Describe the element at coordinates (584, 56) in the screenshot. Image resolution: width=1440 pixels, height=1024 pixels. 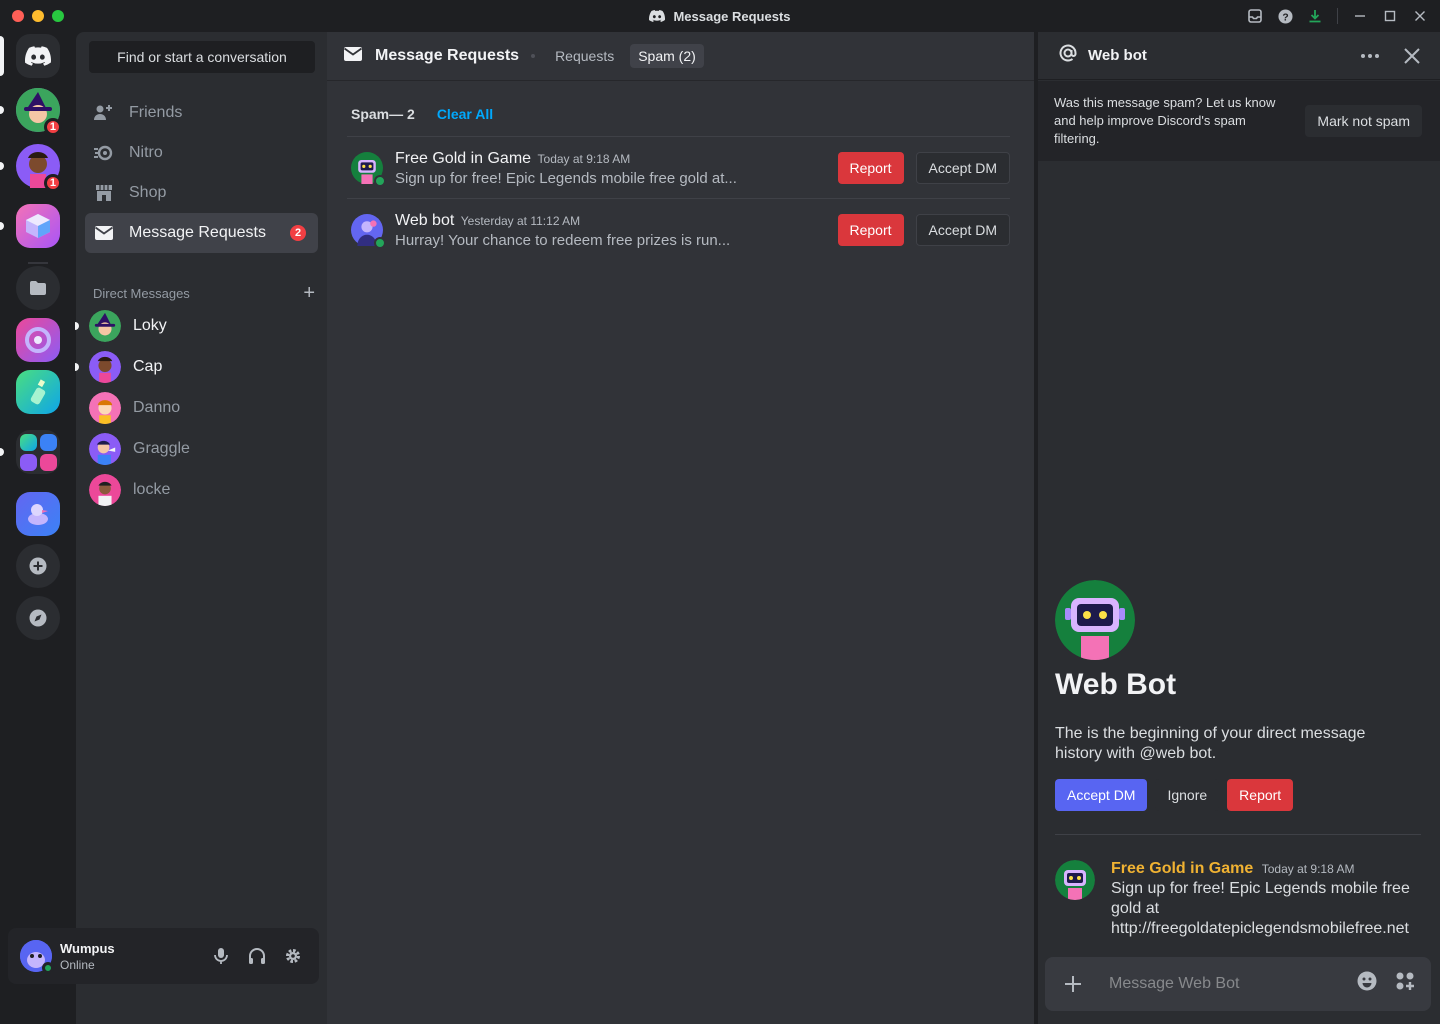
I see `tab-requests: Requests` at that location.